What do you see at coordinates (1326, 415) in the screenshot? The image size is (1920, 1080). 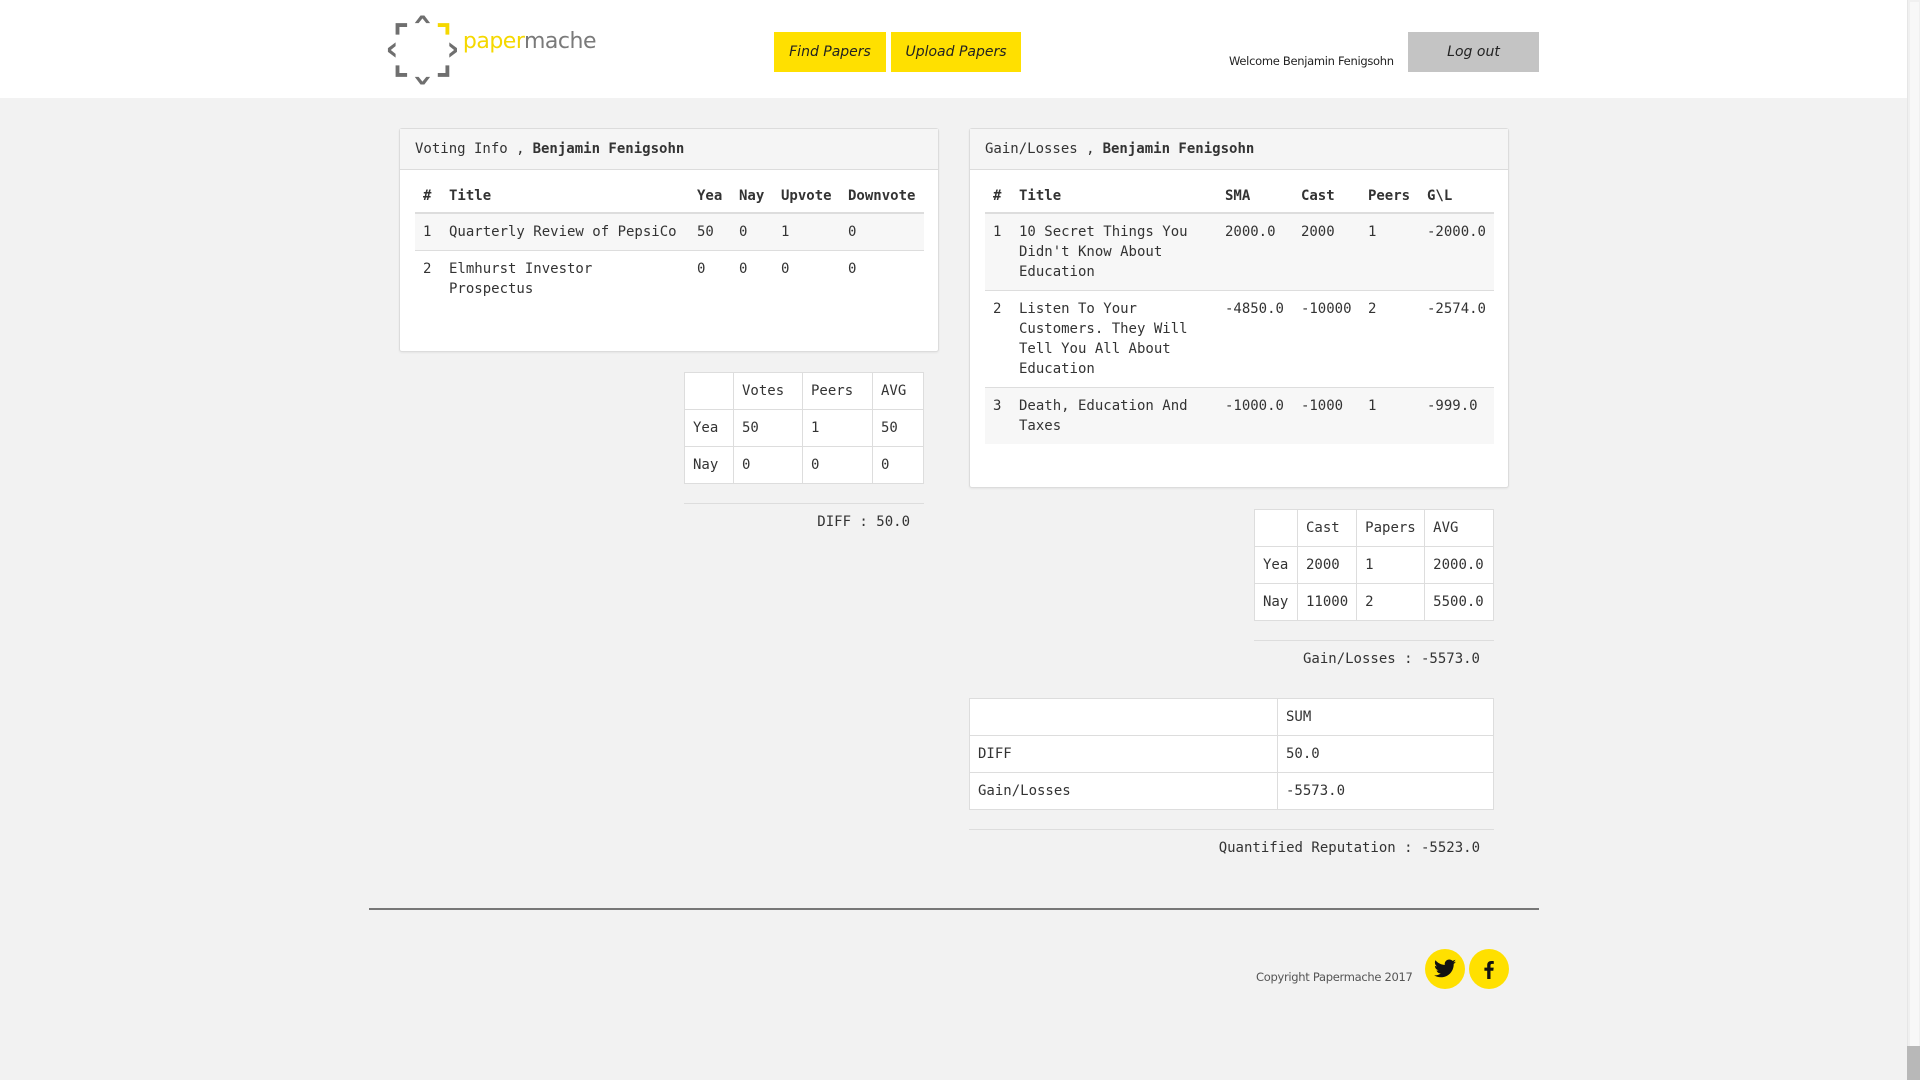 I see `row-cast: -1000` at bounding box center [1326, 415].